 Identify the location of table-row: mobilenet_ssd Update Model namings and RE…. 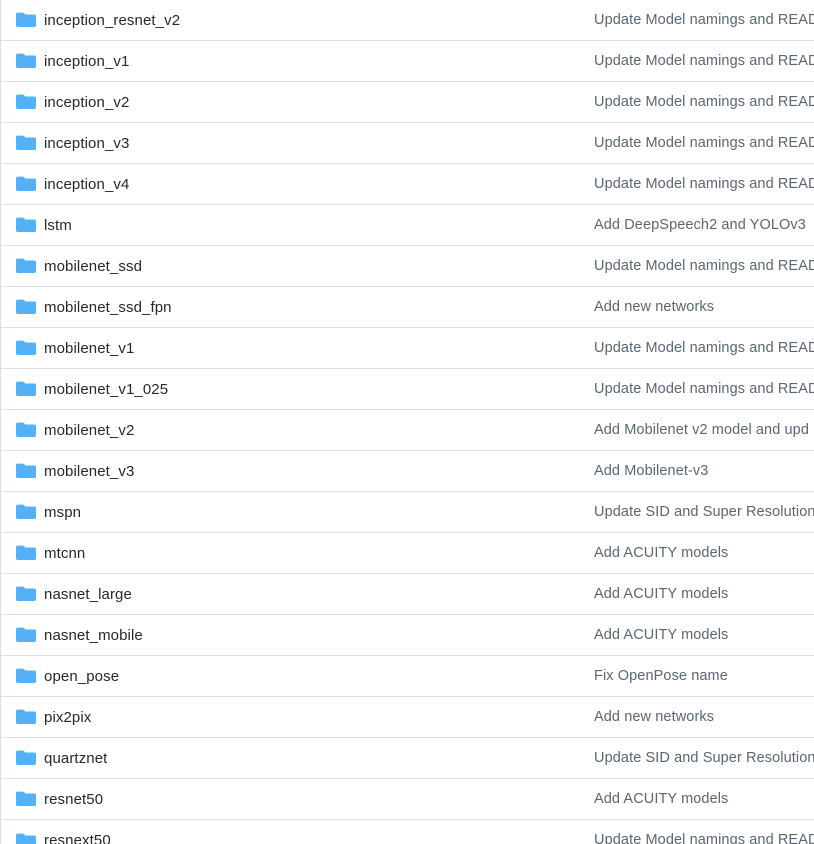
(407, 266).